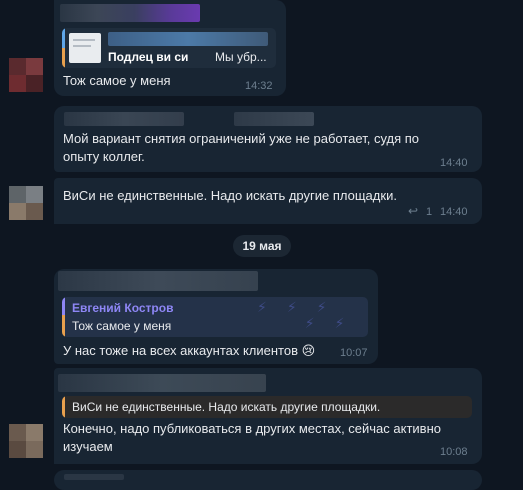 Image resolution: width=523 pixels, height=490 pixels. I want to click on reply-author: Подлец ви си, so click(148, 57).